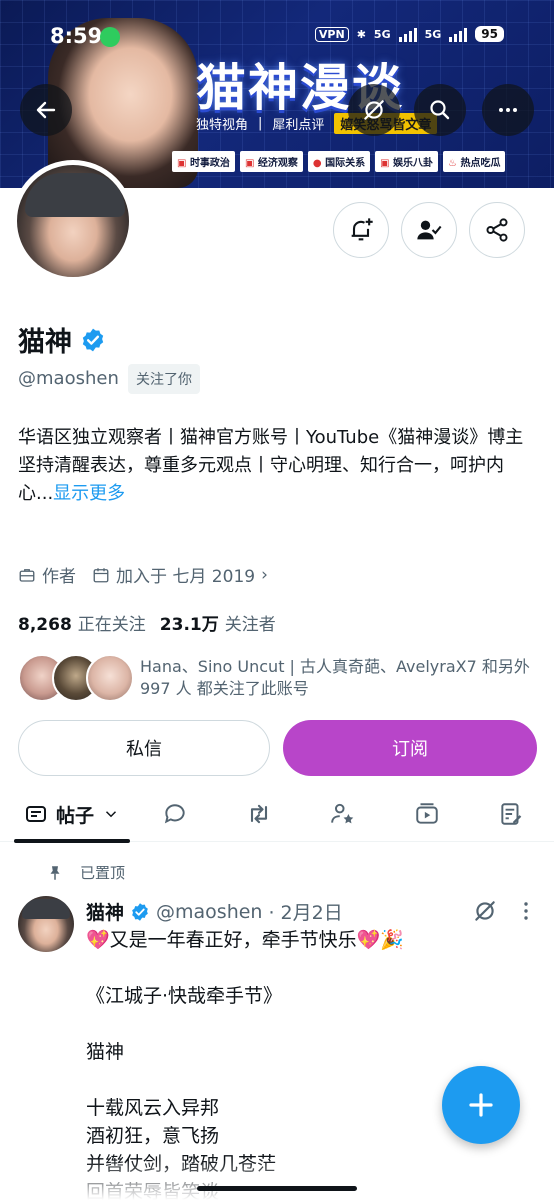  I want to click on status-right: VPN ✱ 5G 5G 95, so click(409, 34).